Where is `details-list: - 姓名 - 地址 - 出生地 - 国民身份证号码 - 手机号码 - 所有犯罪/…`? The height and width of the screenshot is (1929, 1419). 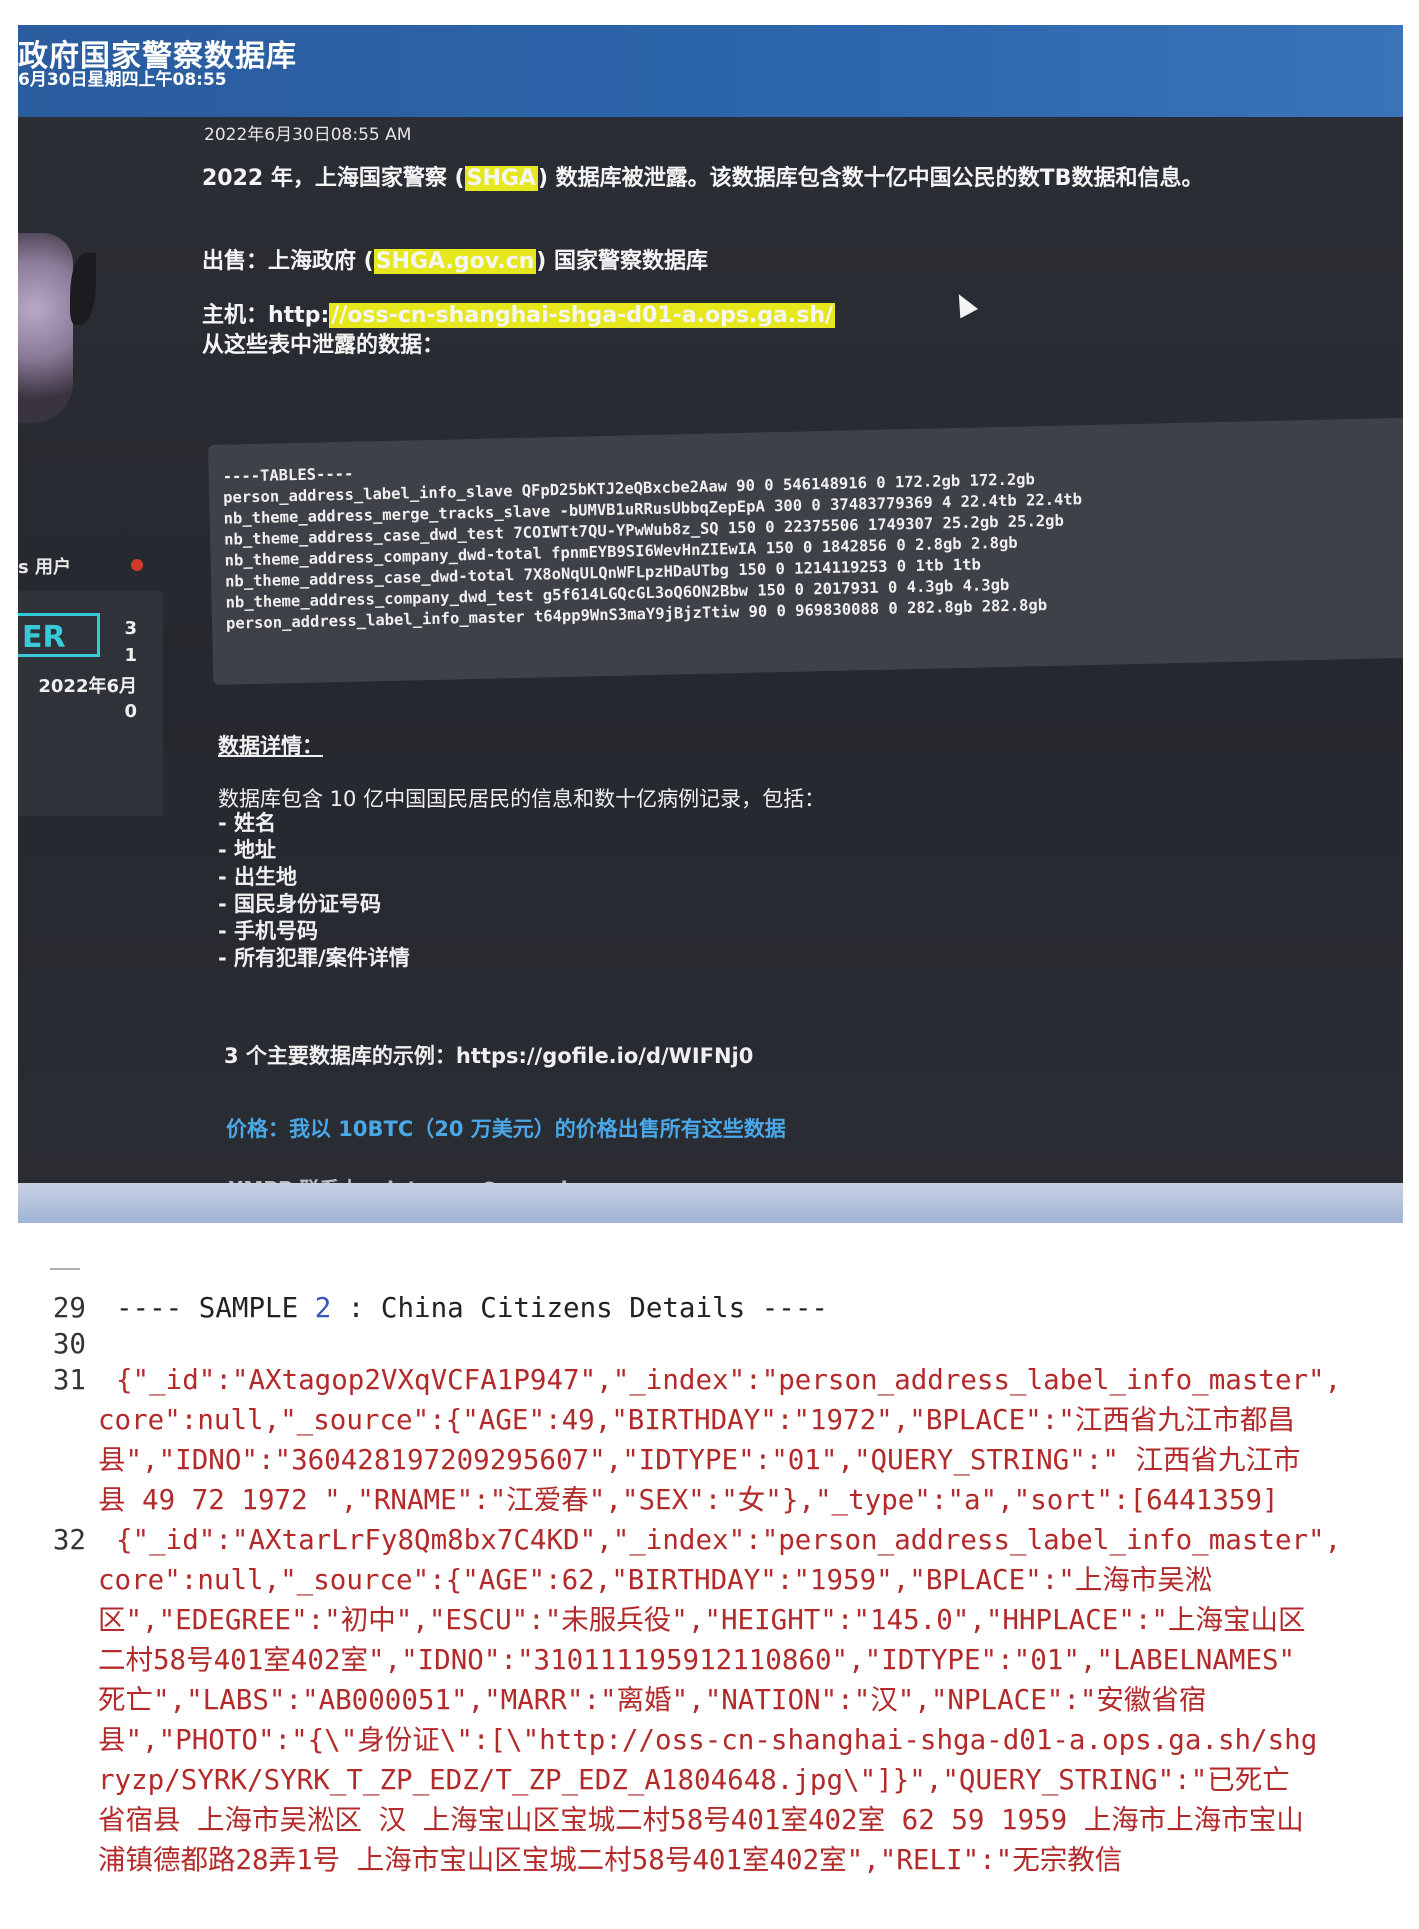 details-list: - 姓名 - 地址 - 出生地 - 国民身份证号码 - 手机号码 - 所有犯罪/… is located at coordinates (314, 891).